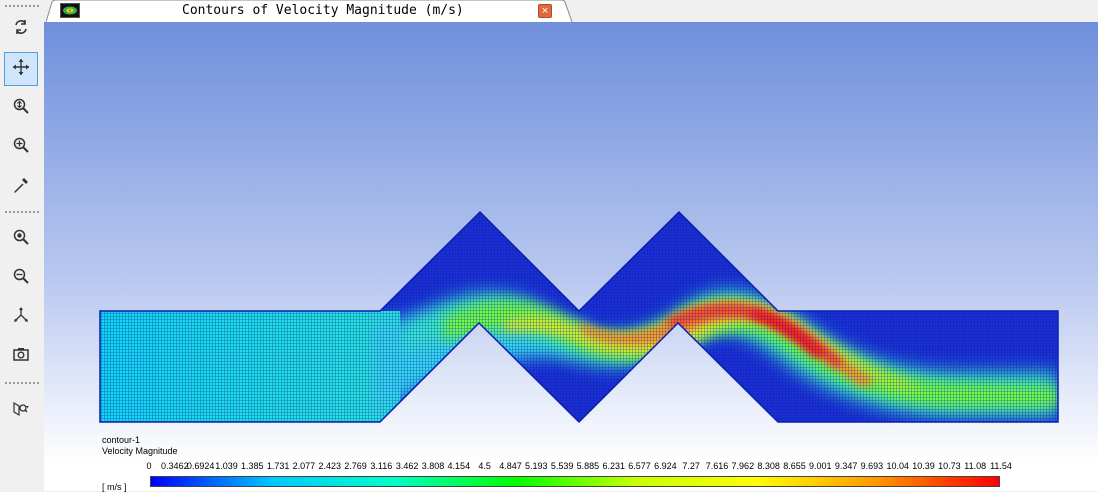 The height and width of the screenshot is (492, 1098). Describe the element at coordinates (355, 466) in the screenshot. I see `legend-tick-label: 2.769` at that location.